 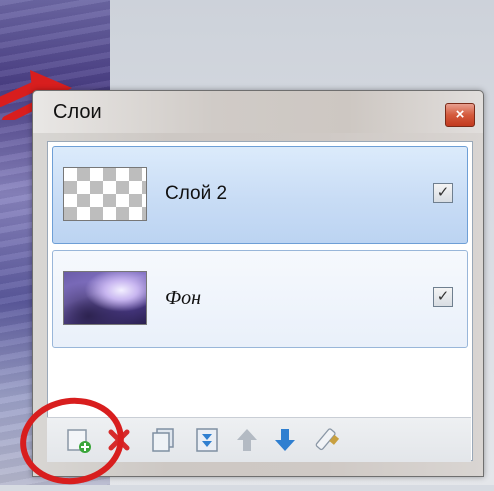 I want to click on duplicate-layer-icon, so click(x=163, y=440).